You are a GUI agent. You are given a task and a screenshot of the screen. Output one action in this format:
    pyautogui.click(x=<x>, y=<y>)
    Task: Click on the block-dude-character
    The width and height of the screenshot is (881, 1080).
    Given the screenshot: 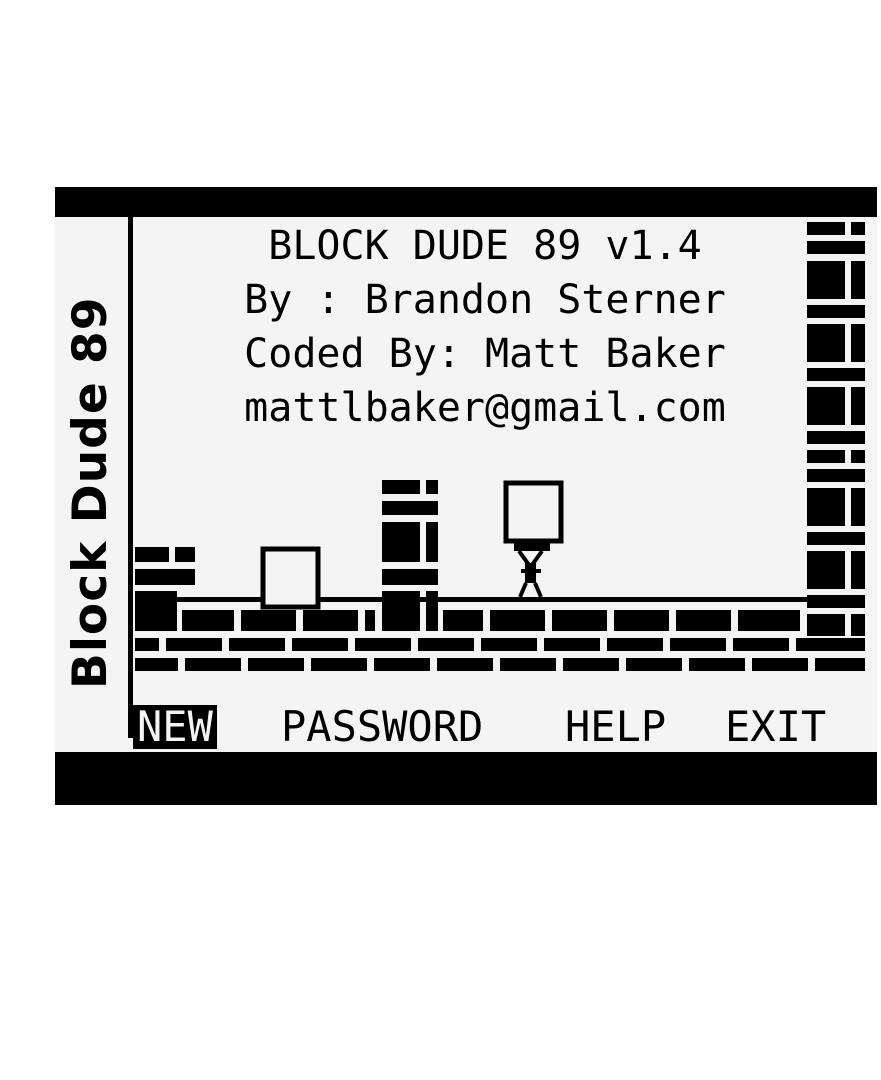 What is the action you would take?
    pyautogui.click(x=532, y=570)
    